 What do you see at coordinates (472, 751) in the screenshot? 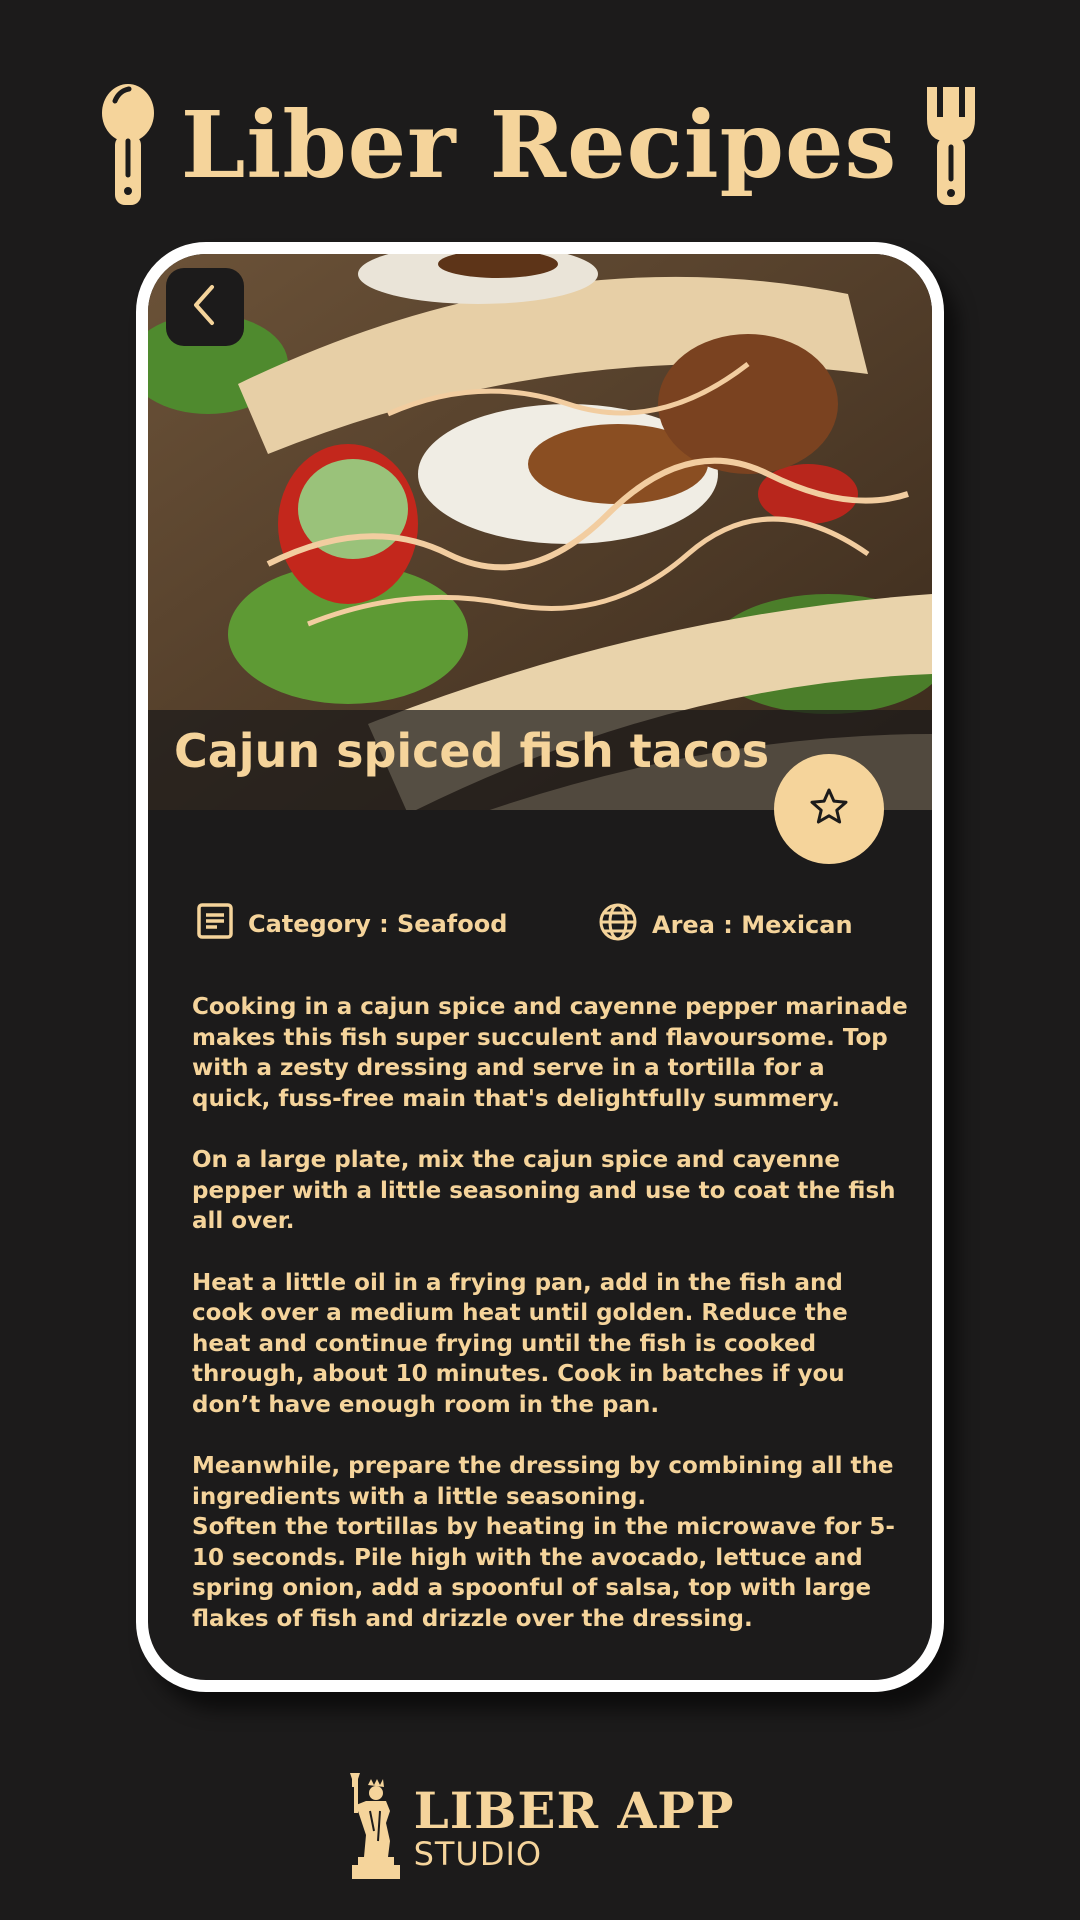
I see `recipe-title: Cajun spiced fish tacos` at bounding box center [472, 751].